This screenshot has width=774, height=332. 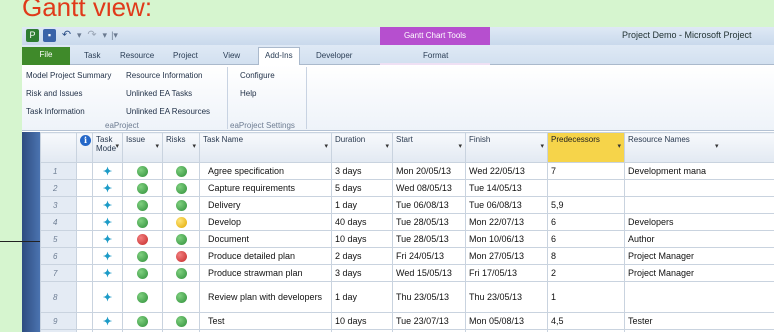 What do you see at coordinates (435, 56) in the screenshot?
I see `tab-format: Format` at bounding box center [435, 56].